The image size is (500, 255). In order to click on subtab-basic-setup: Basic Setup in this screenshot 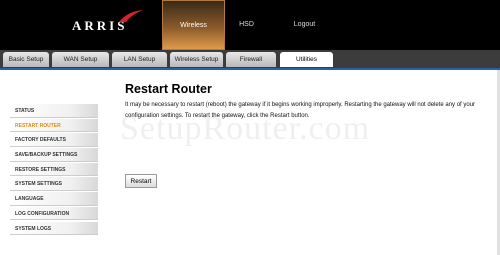, I will do `click(26, 59)`.